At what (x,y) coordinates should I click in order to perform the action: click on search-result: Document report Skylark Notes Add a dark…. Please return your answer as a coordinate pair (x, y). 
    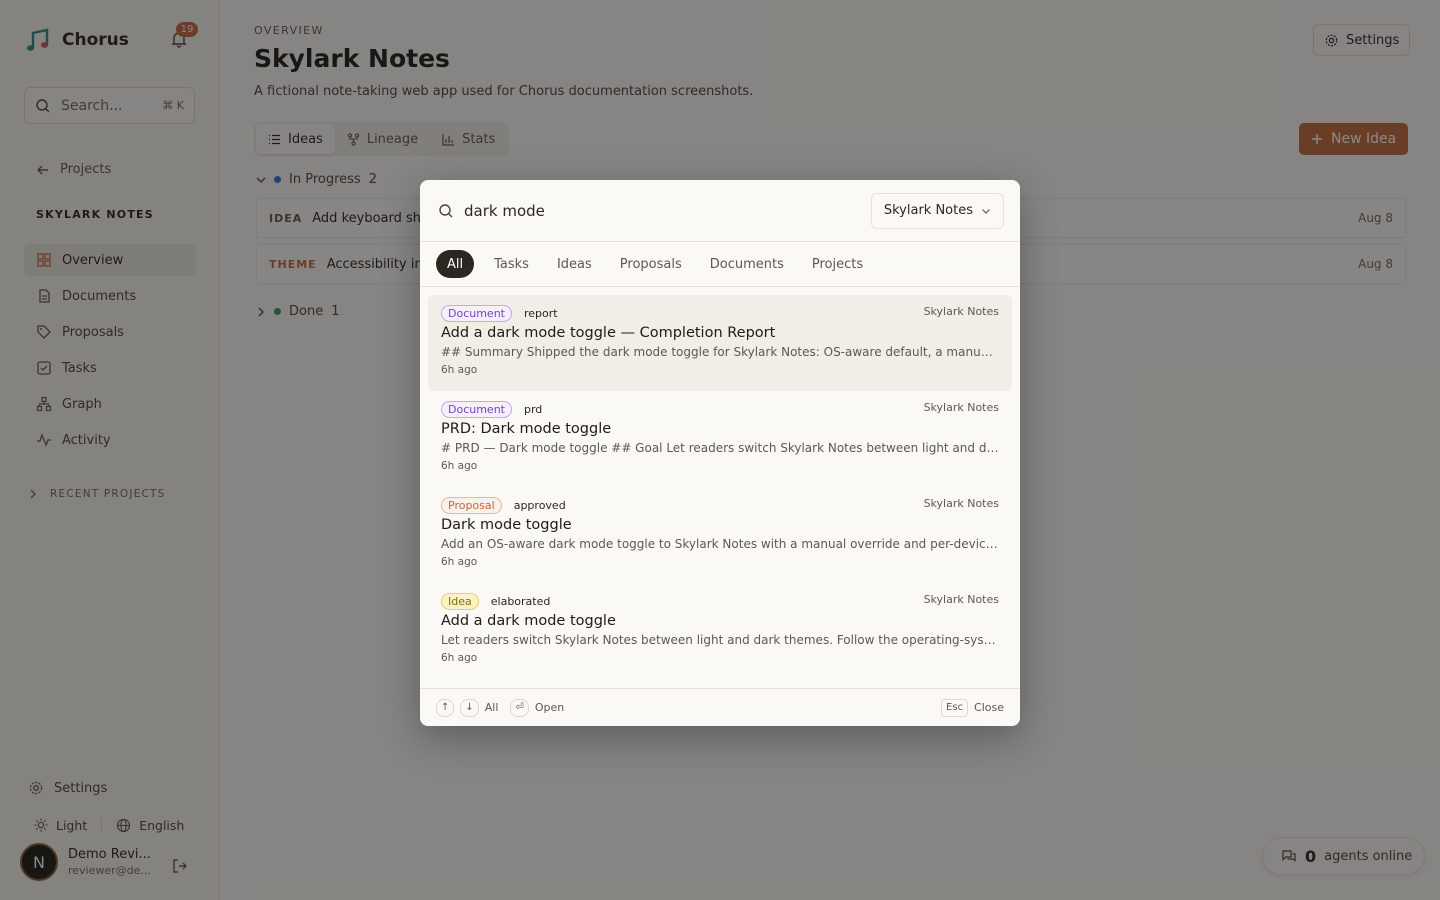
    Looking at the image, I should click on (720, 343).